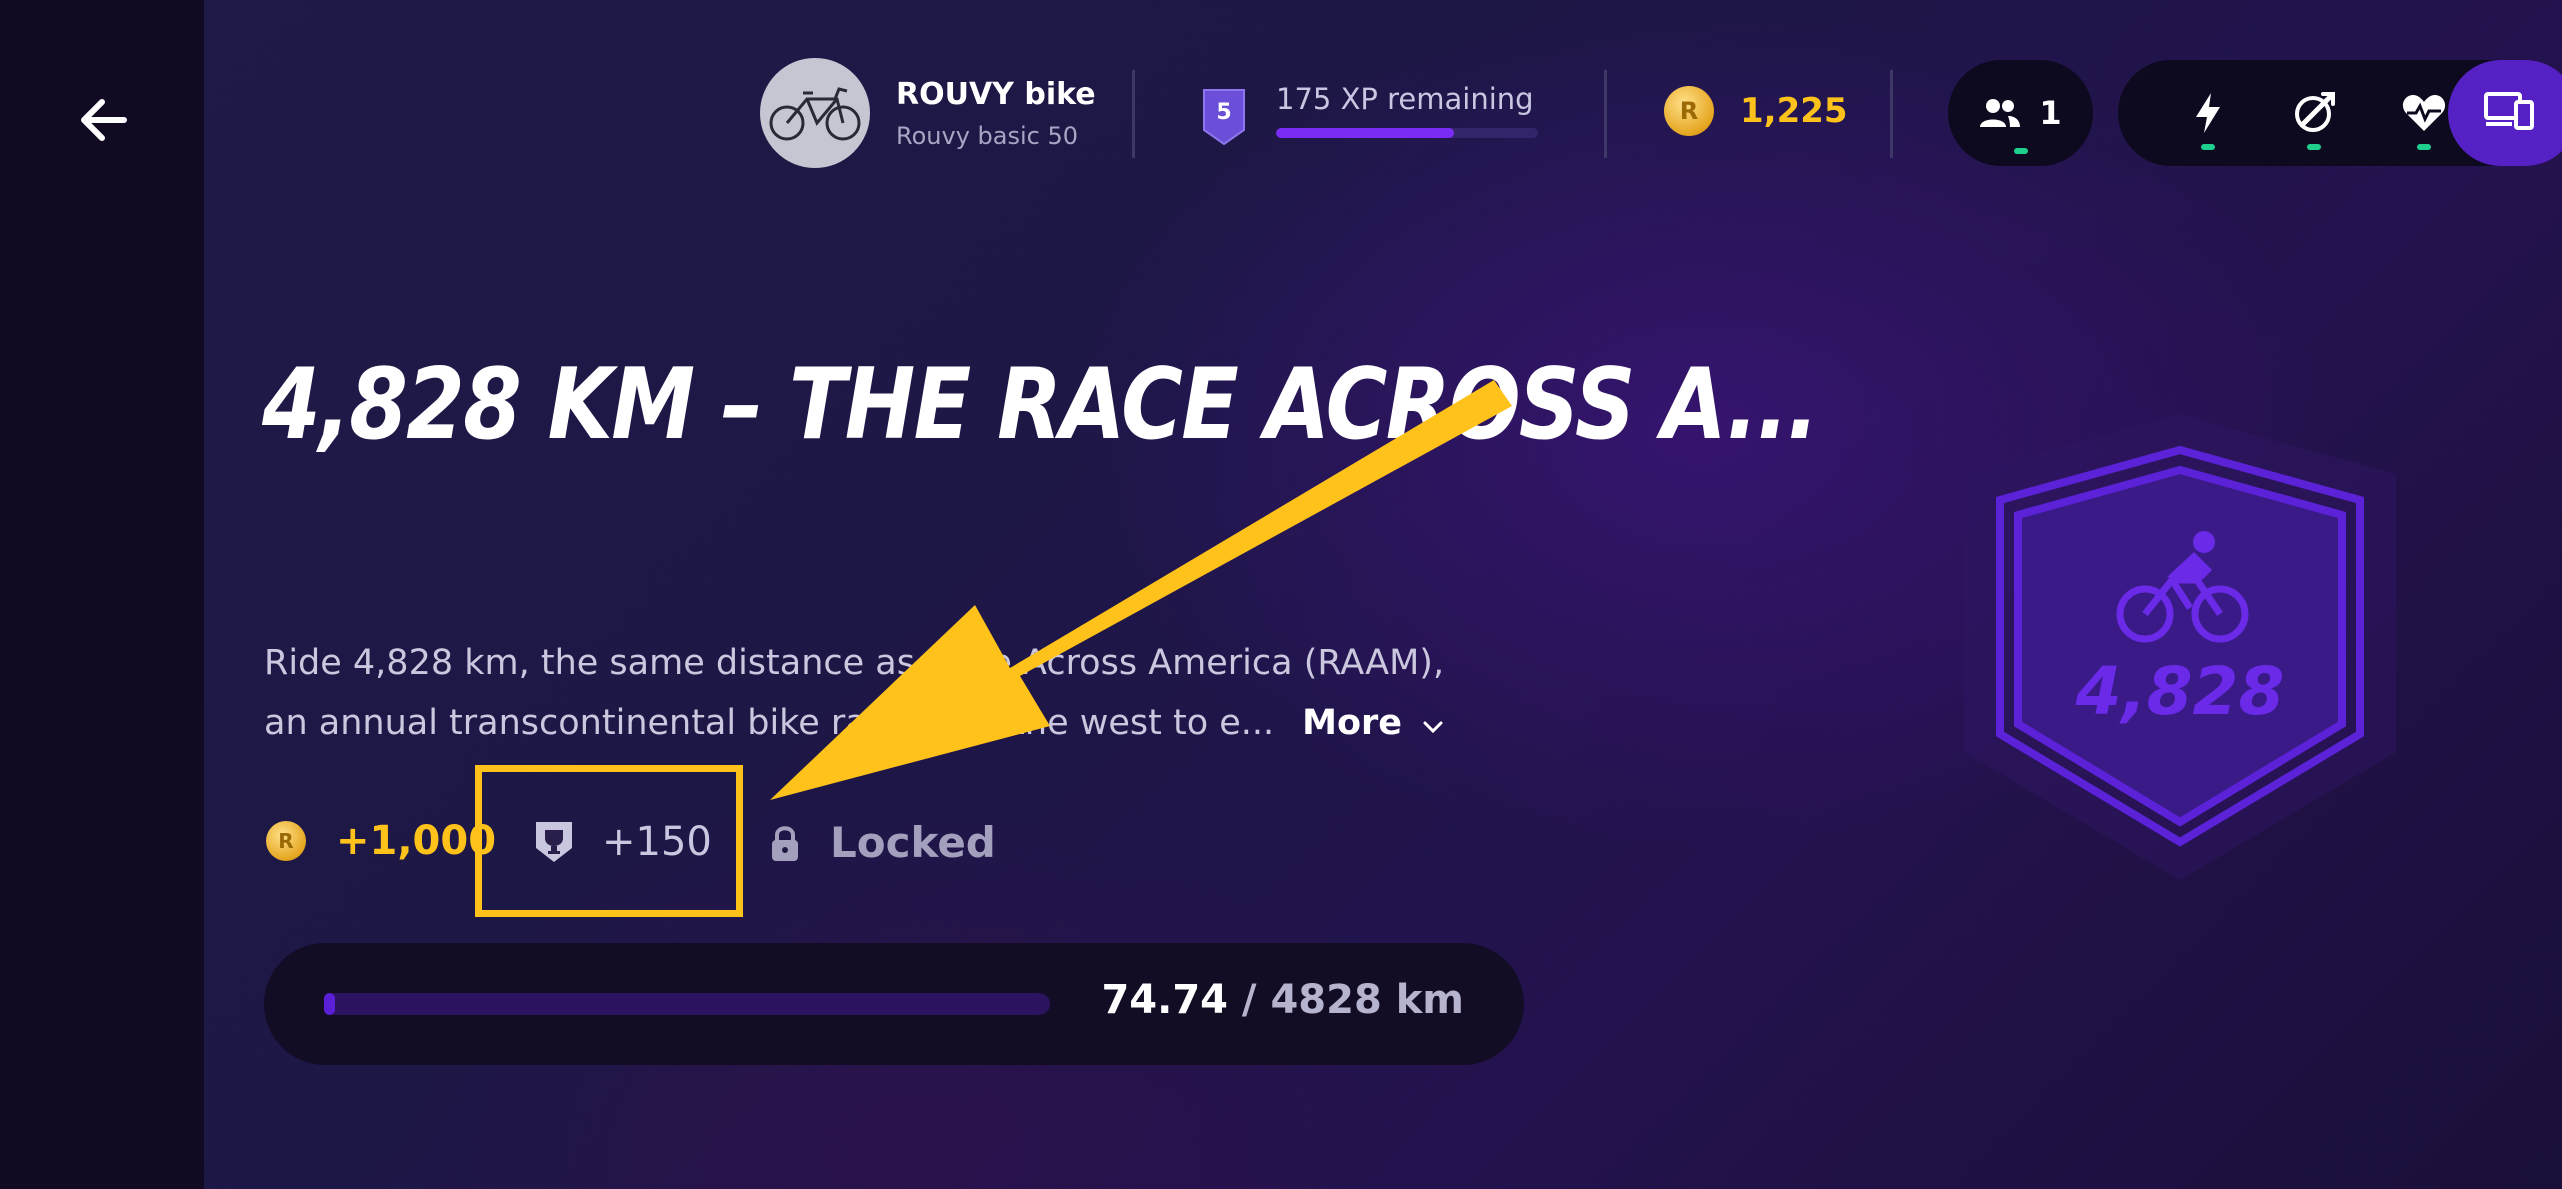 The height and width of the screenshot is (1189, 2562). I want to click on power-icon, so click(2208, 113).